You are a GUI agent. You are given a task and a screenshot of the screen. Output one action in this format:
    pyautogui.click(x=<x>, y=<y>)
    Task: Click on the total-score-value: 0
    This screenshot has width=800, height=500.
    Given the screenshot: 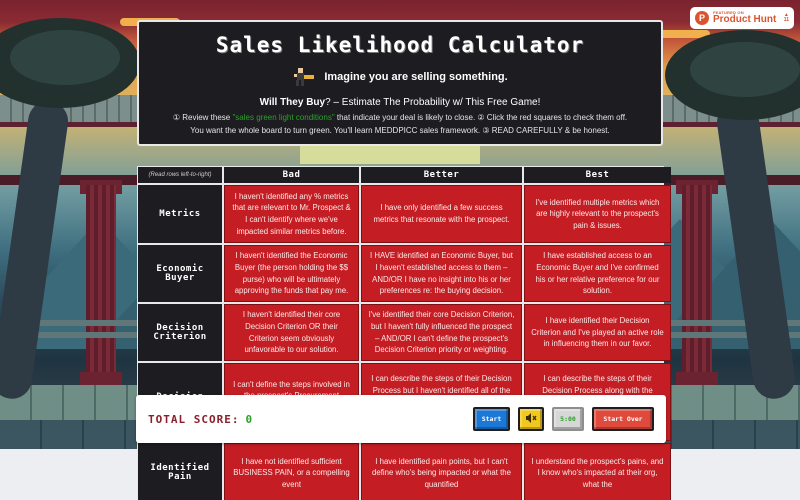 What is the action you would take?
    pyautogui.click(x=249, y=419)
    